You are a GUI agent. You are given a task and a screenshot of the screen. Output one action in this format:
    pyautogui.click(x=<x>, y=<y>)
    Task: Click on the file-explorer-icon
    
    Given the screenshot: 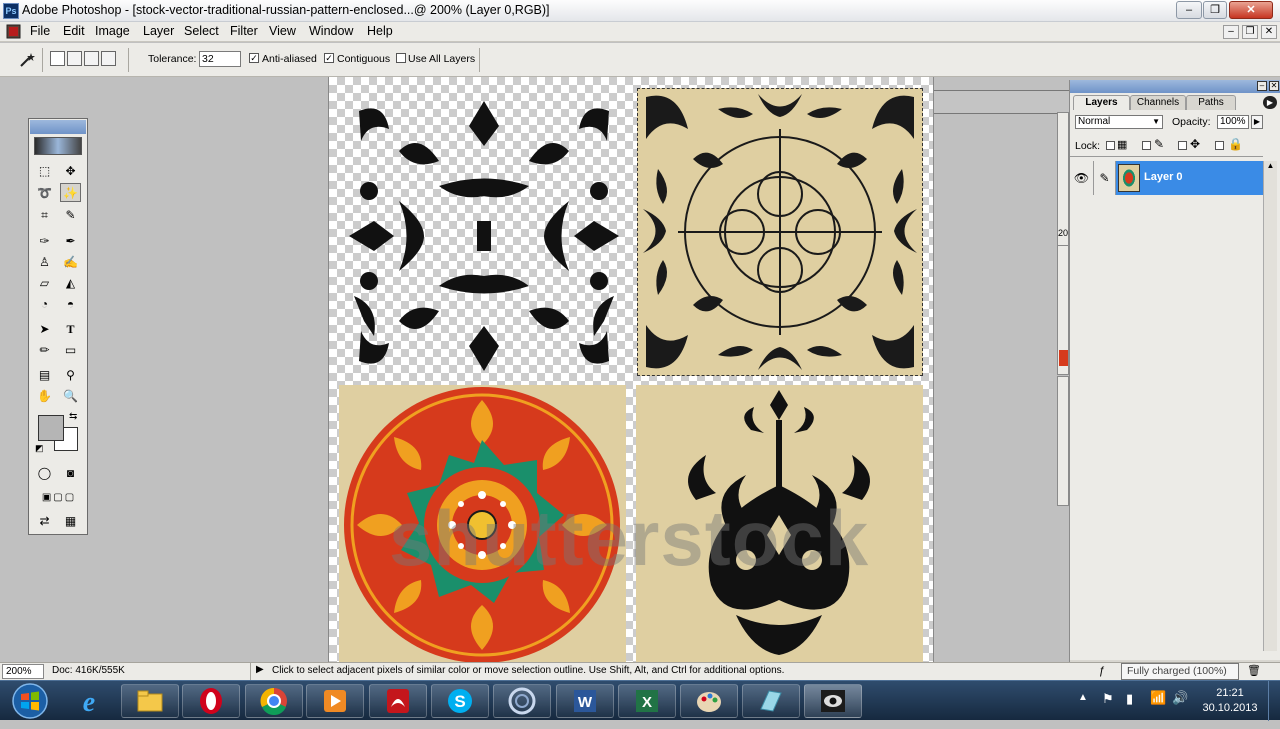 What is the action you would take?
    pyautogui.click(x=150, y=701)
    